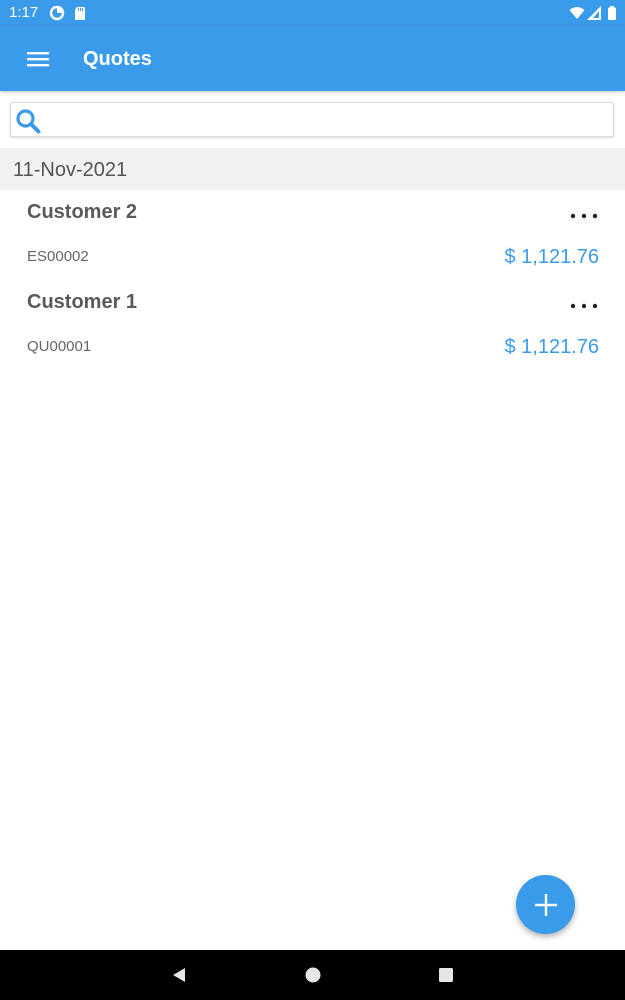  Describe the element at coordinates (82, 212) in the screenshot. I see `customer-name: Customer 2` at that location.